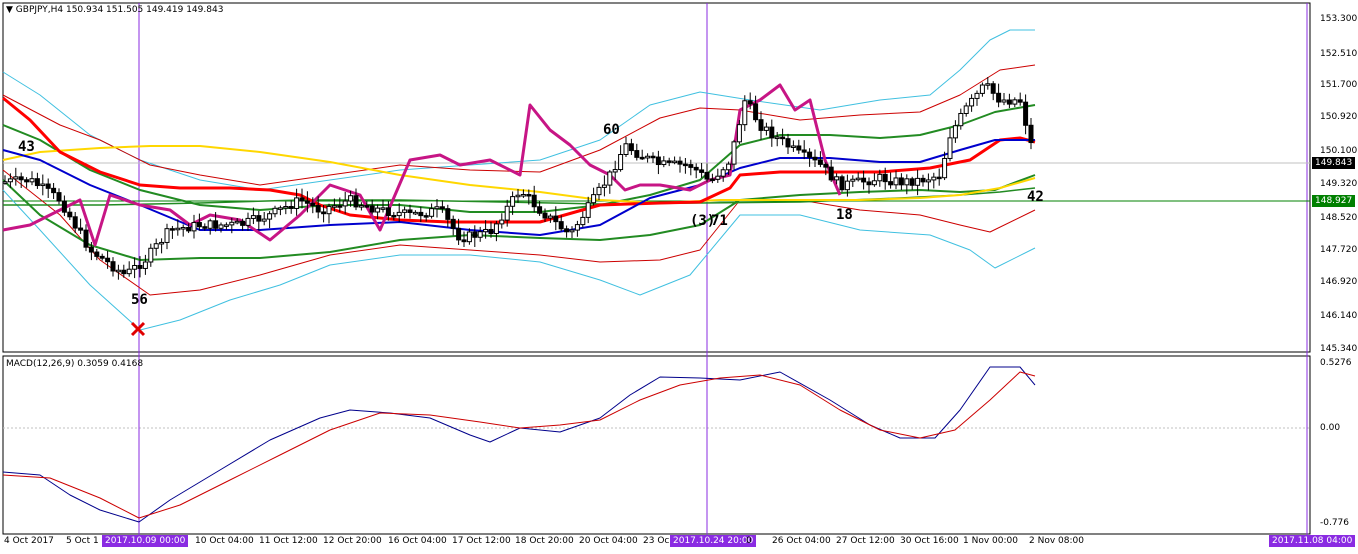 The image size is (1358, 554). What do you see at coordinates (82, 541) in the screenshot?
I see `time-axis-label: 5 Oct 1` at bounding box center [82, 541].